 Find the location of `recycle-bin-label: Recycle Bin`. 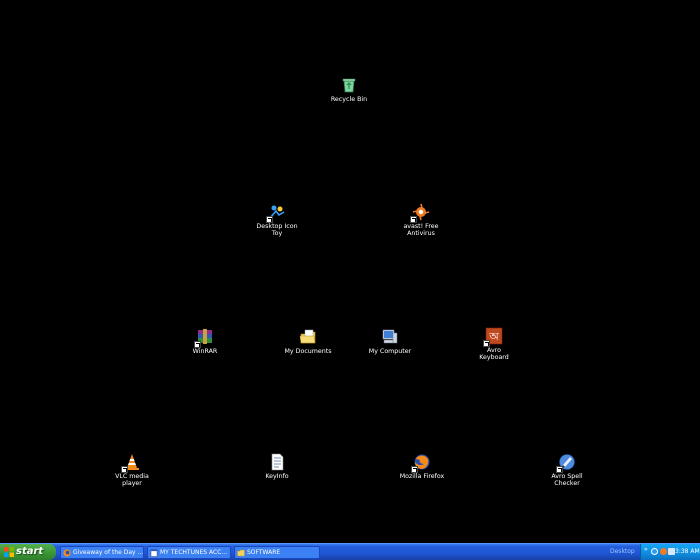

recycle-bin-label: Recycle Bin is located at coordinates (349, 99).